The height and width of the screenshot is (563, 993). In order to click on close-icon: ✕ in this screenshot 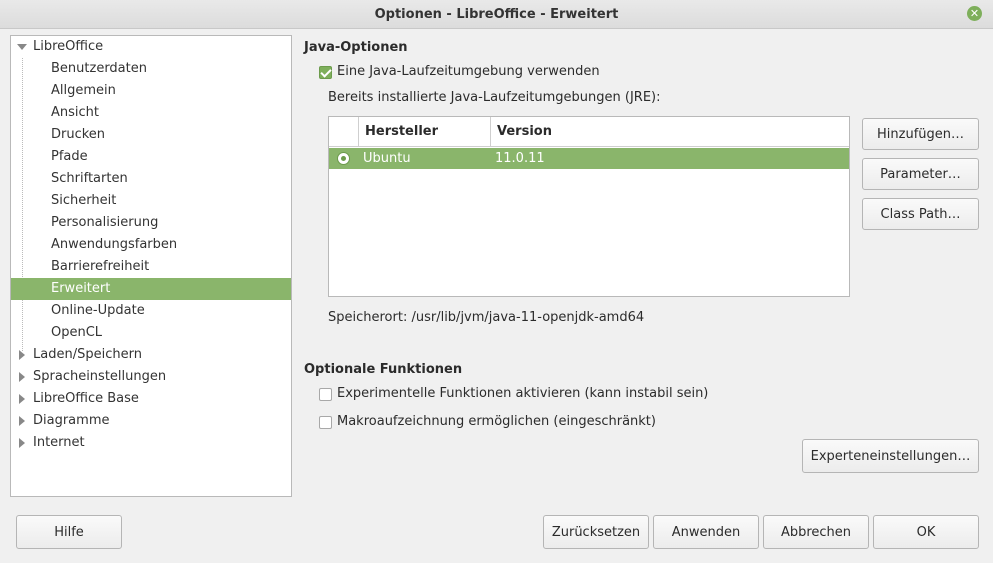, I will do `click(974, 13)`.